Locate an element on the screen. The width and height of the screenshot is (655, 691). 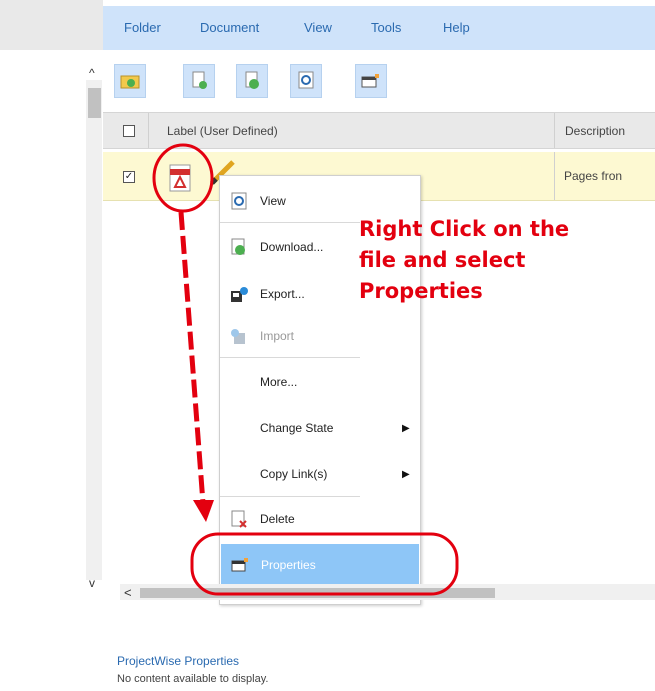
annotation-line: Right Click on the is located at coordinates (464, 229).